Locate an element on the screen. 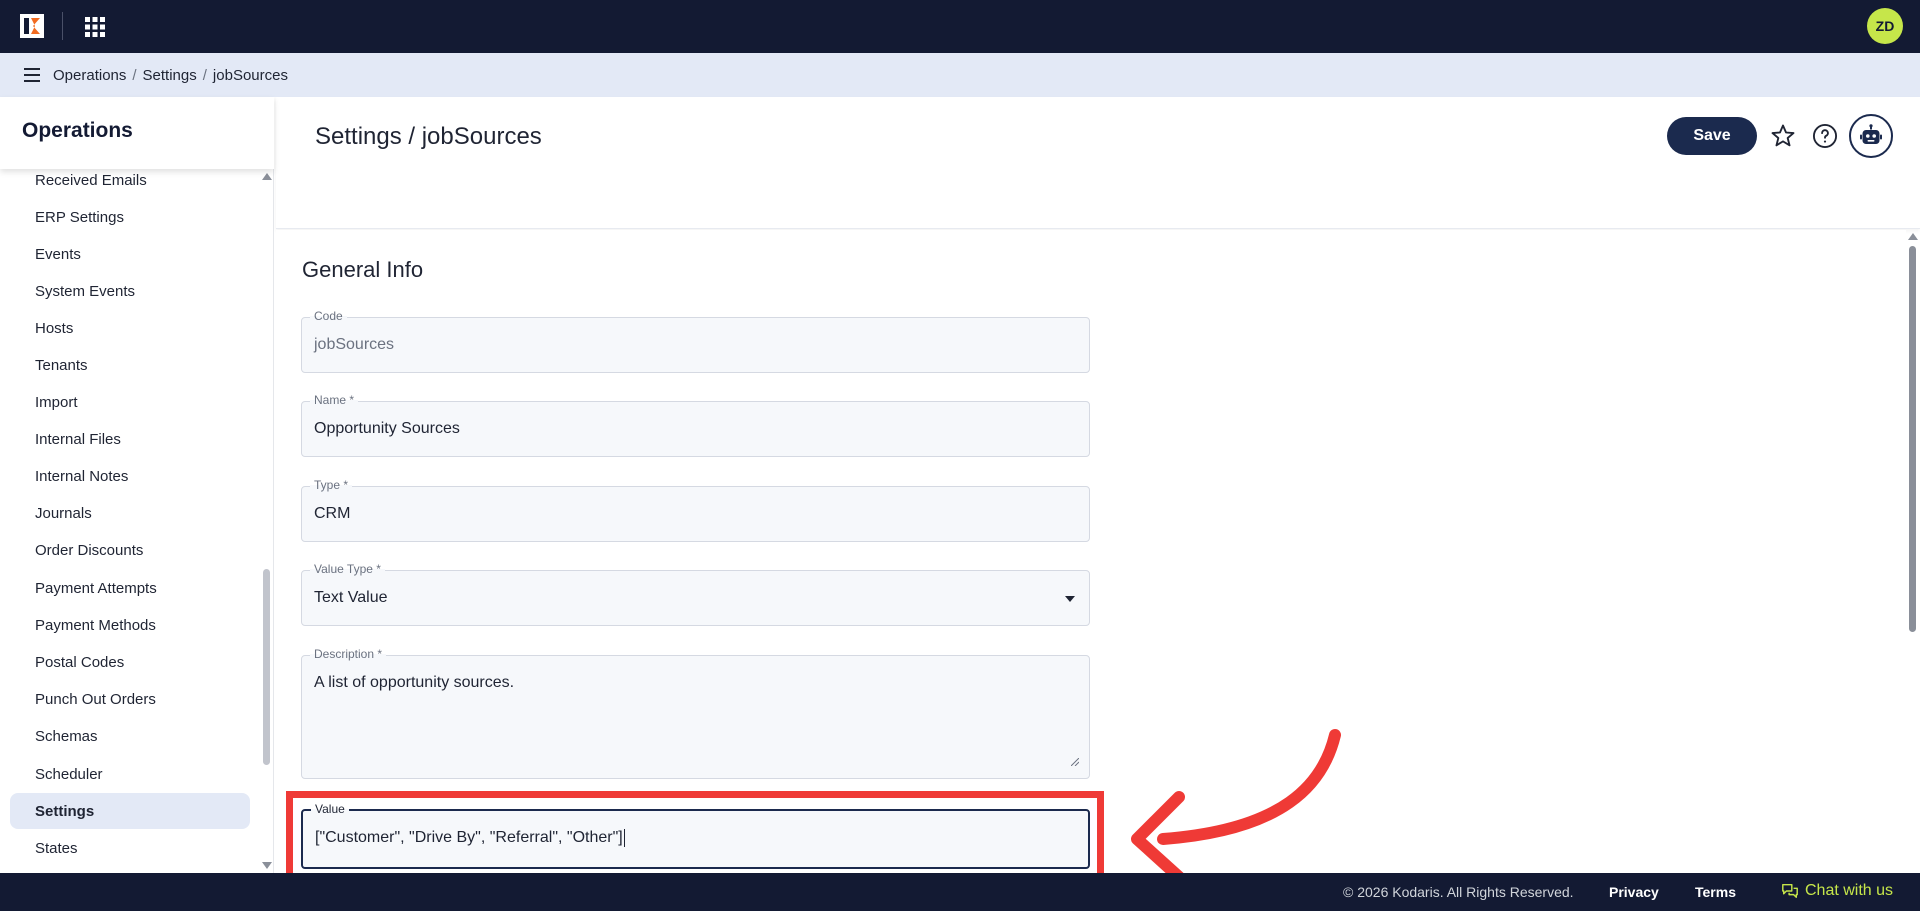  sidebar-item-settings: Settings is located at coordinates (130, 811).